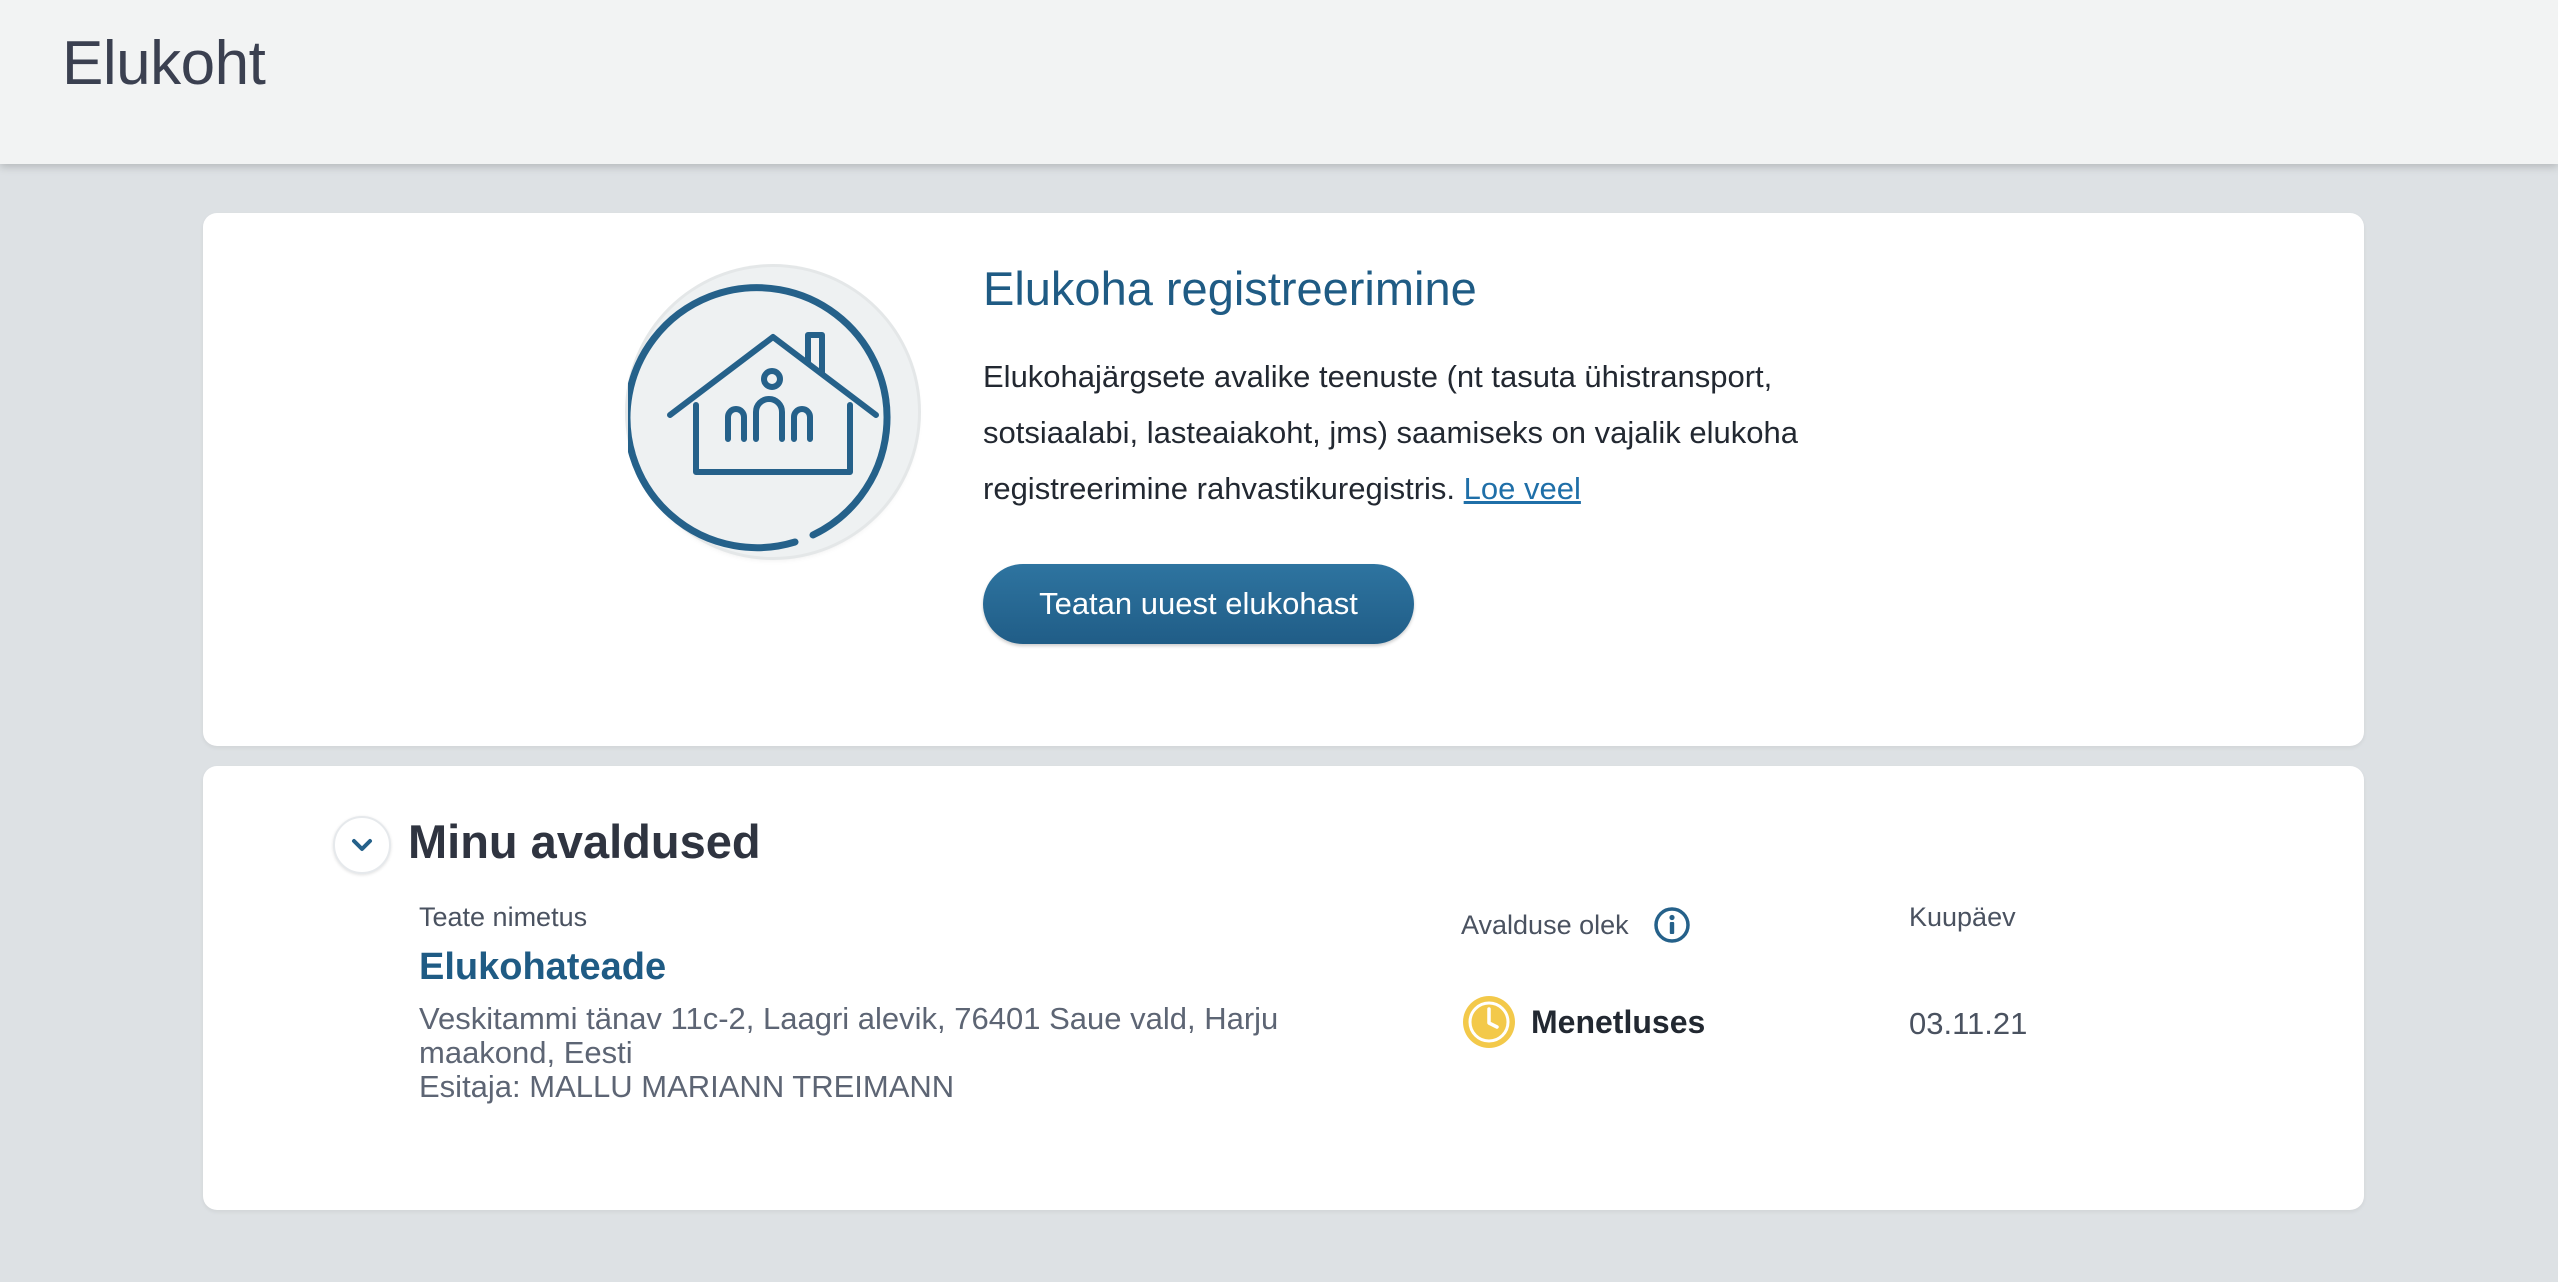 The width and height of the screenshot is (2558, 1282). I want to click on chevron-down-icon, so click(362, 845).